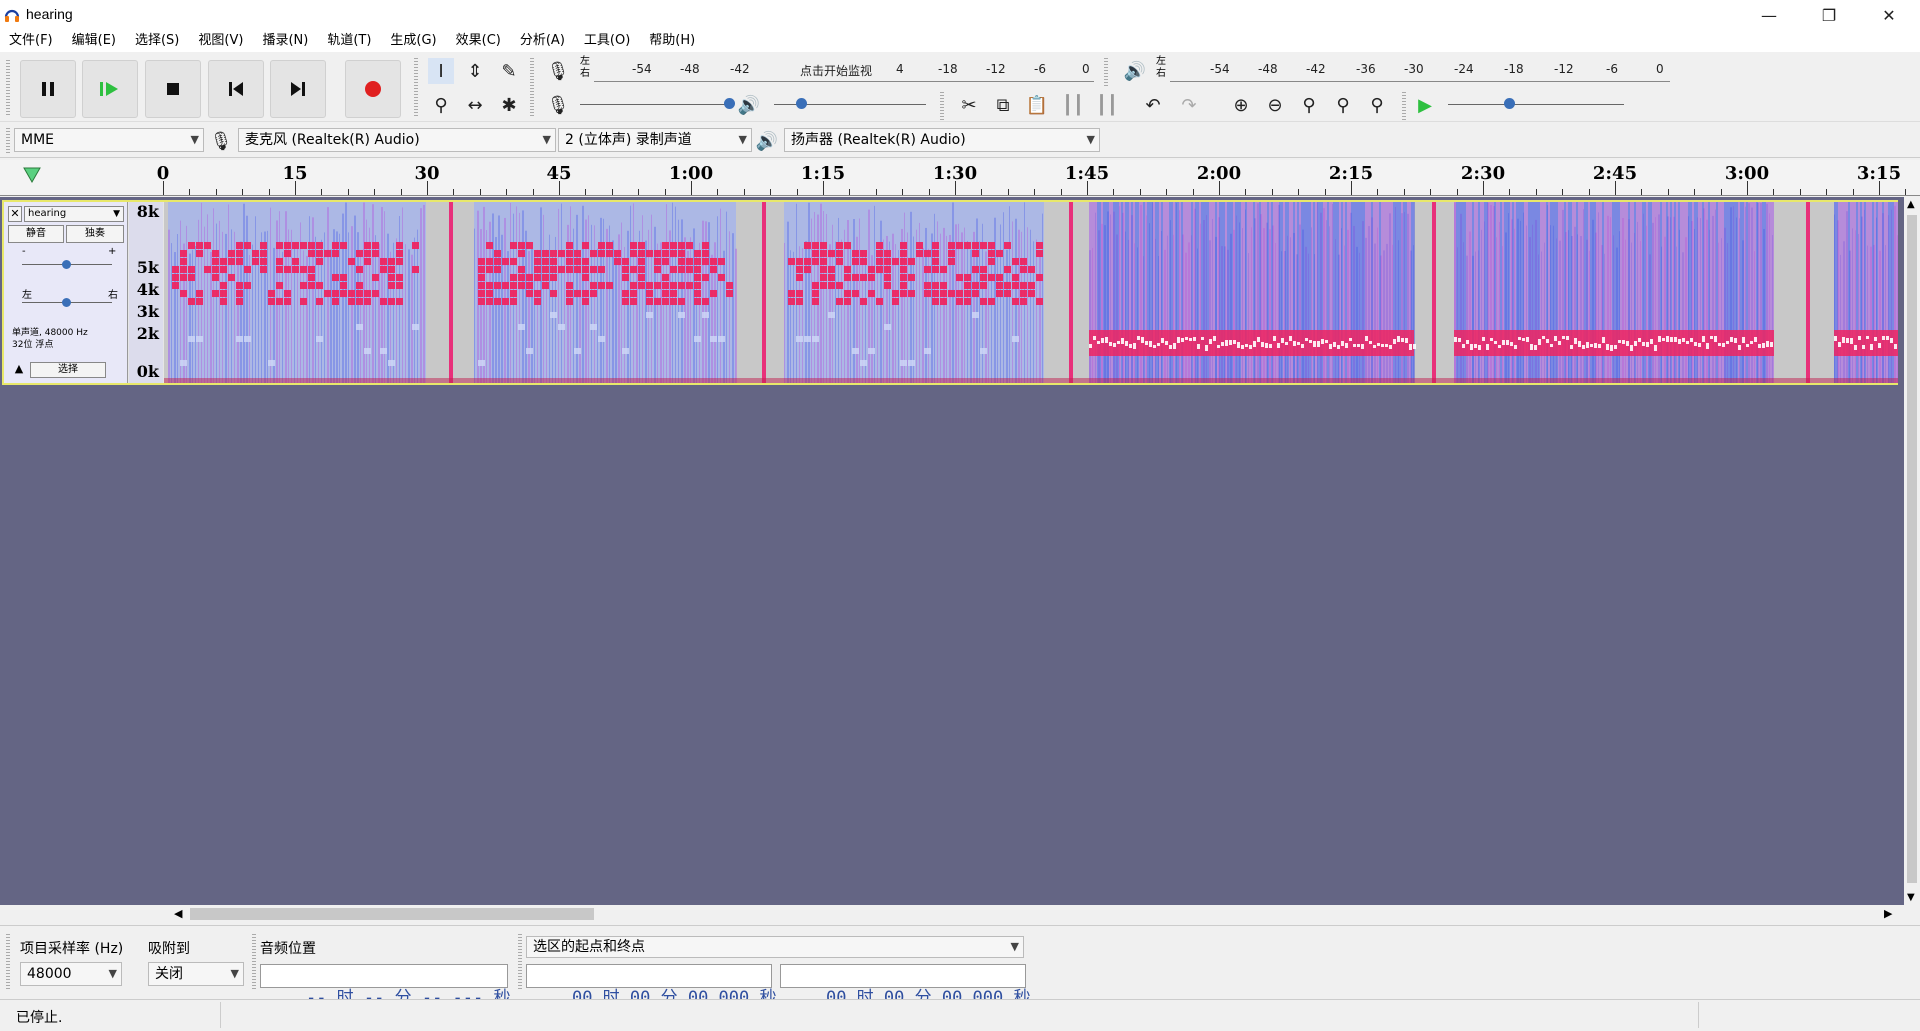 This screenshot has height=1031, width=1920. I want to click on zoom-toggle-icon: ⚲, so click(1377, 105).